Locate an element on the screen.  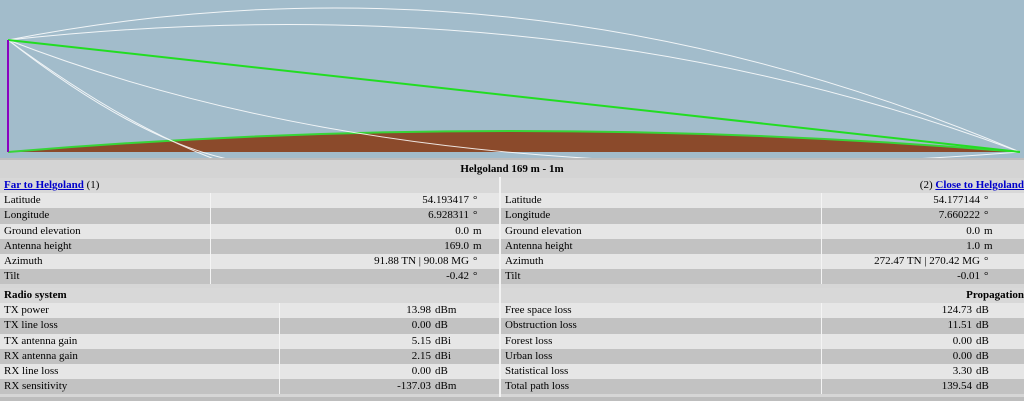
row-label: Total path loss is located at coordinates (661, 387).